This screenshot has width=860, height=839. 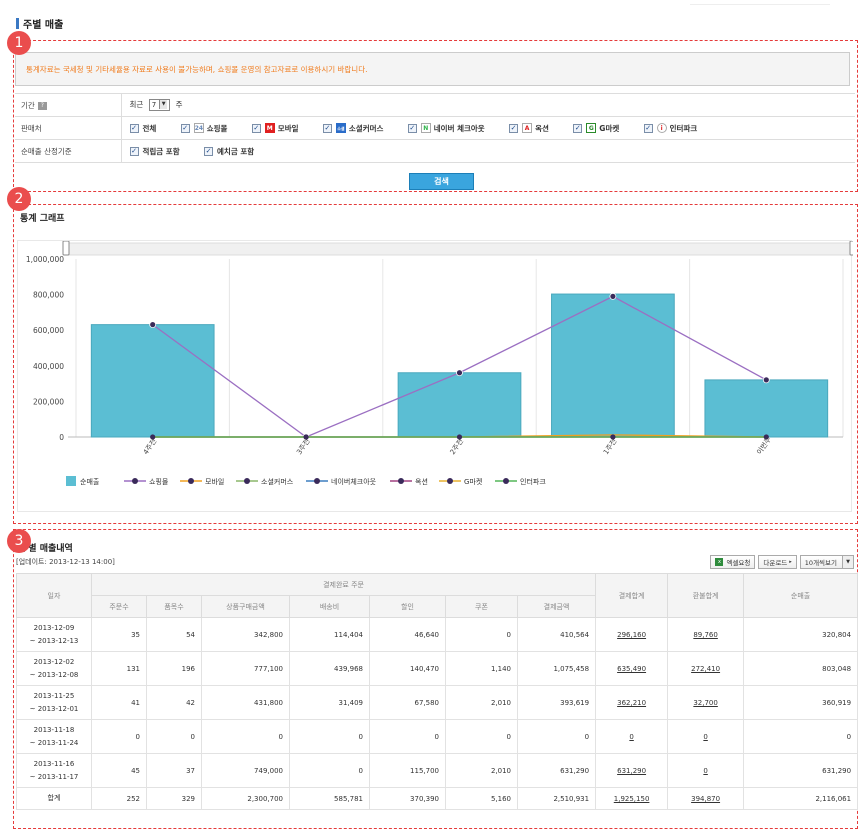 What do you see at coordinates (229, 151) in the screenshot?
I see `net-checkbox-deposit: ✓ 예치금 포함` at bounding box center [229, 151].